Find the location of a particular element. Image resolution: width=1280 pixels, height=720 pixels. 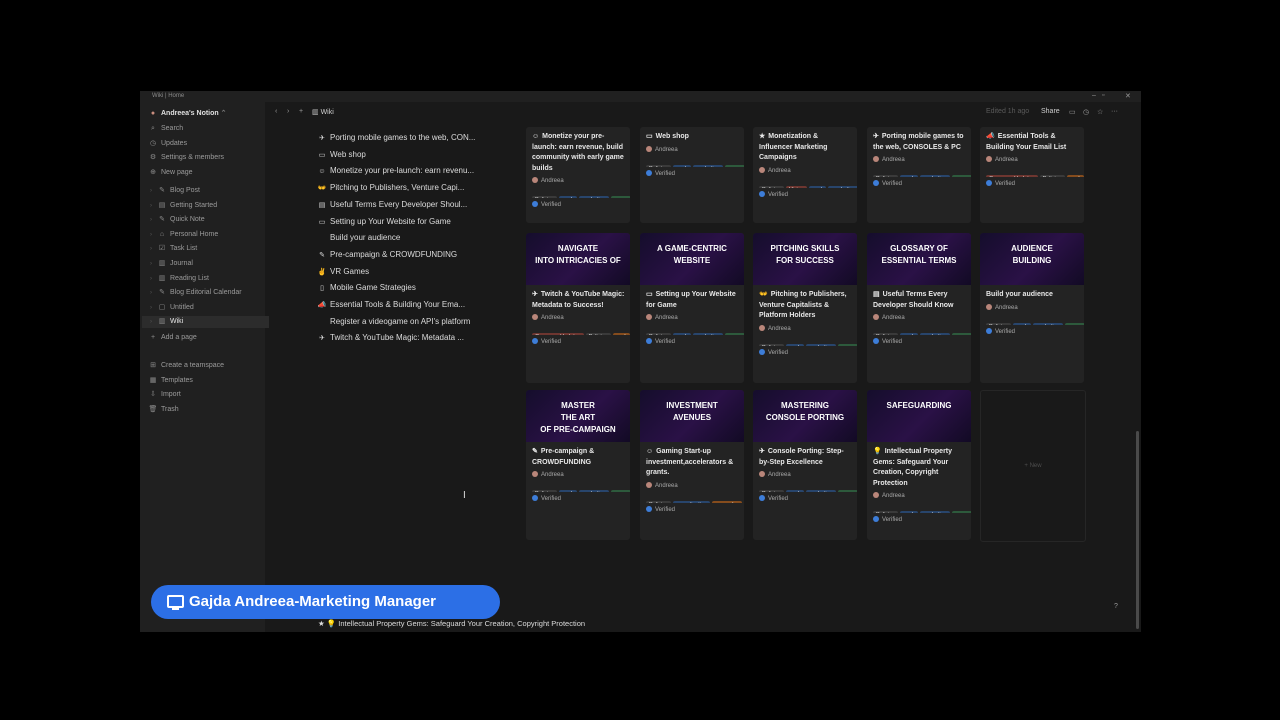

maximize-icon: ▫ is located at coordinates (1103, 95).